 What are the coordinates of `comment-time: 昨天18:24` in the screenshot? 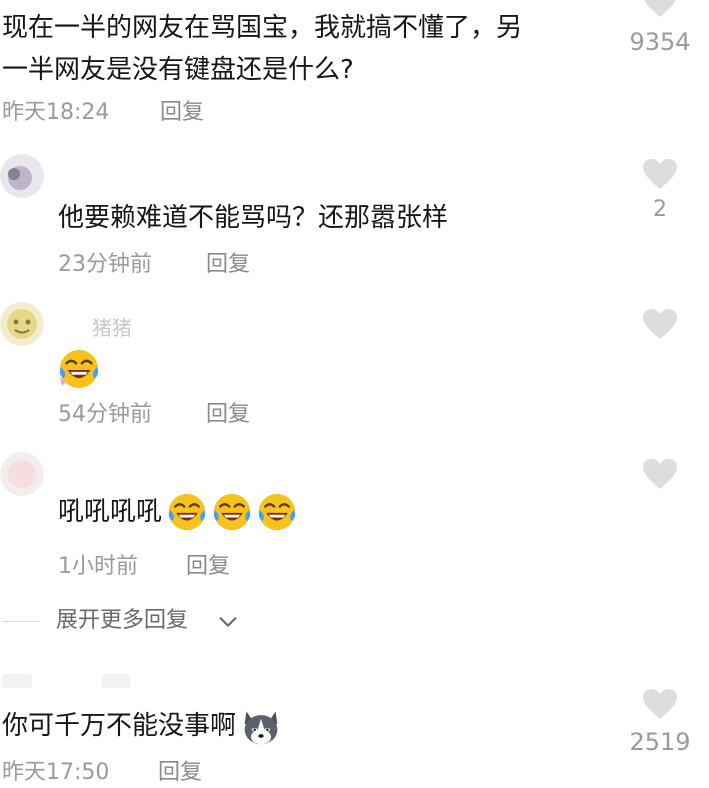 It's located at (56, 112).